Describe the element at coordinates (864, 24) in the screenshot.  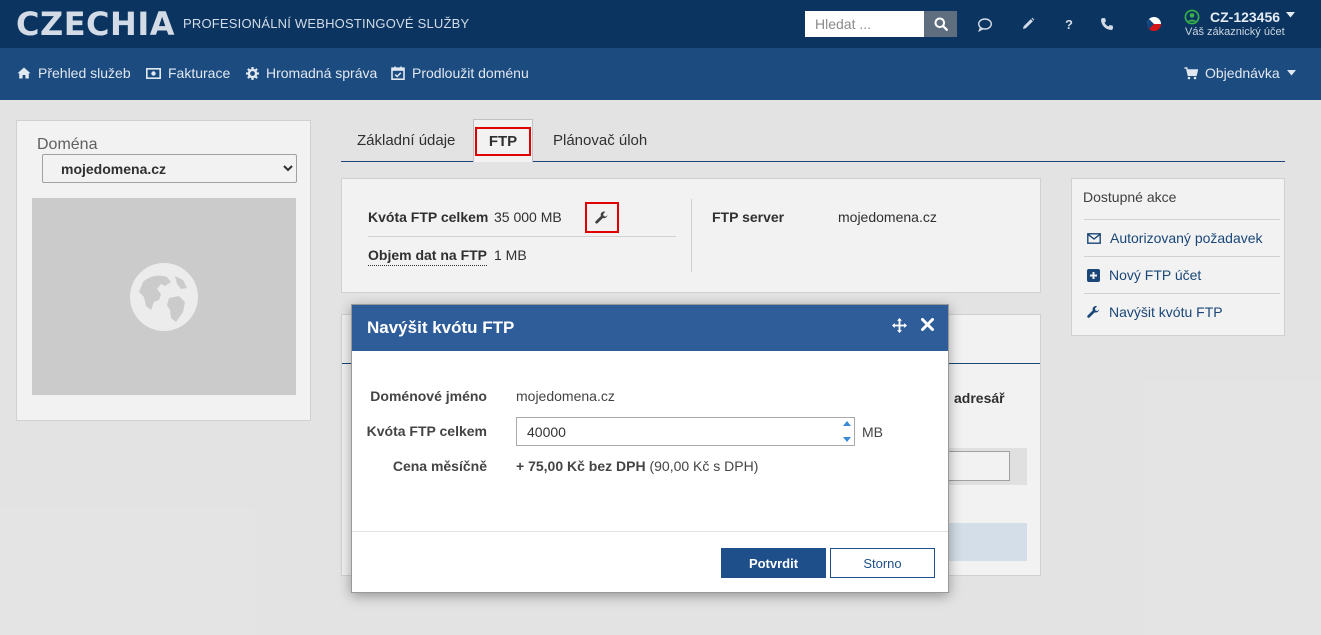
I see `search-input` at that location.